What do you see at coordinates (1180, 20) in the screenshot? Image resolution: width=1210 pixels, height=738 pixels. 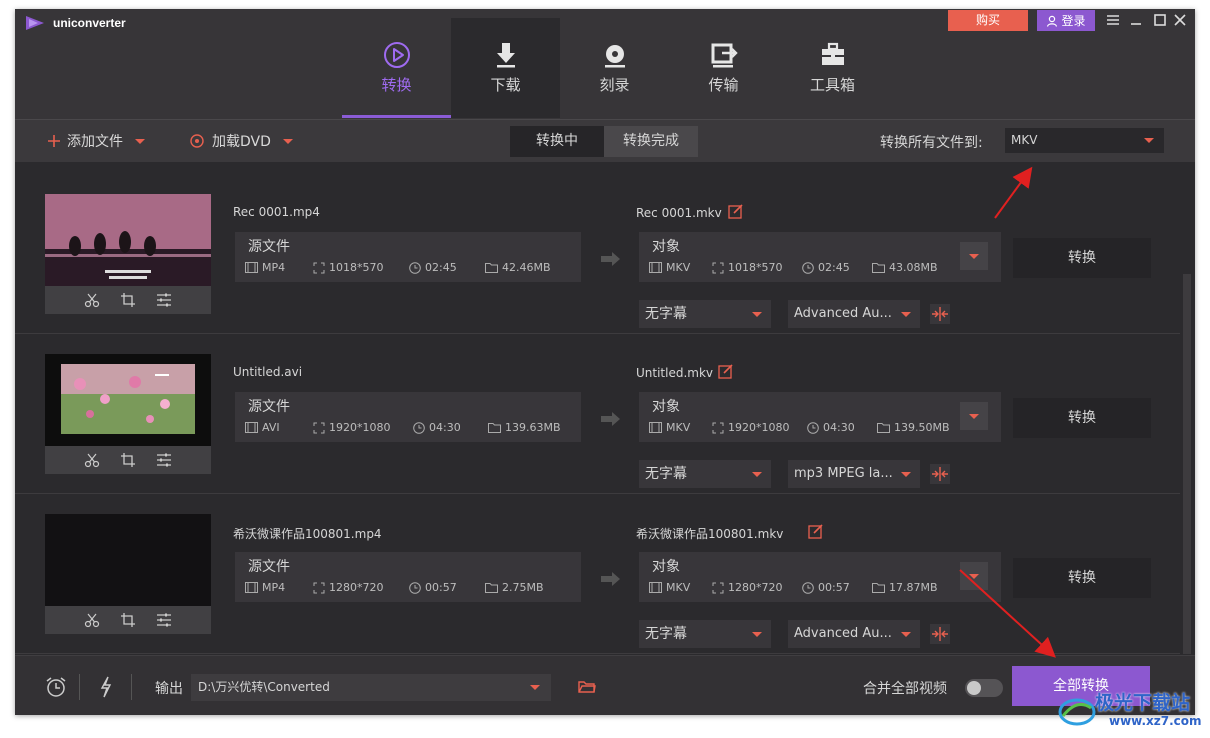 I see `close-icon` at bounding box center [1180, 20].